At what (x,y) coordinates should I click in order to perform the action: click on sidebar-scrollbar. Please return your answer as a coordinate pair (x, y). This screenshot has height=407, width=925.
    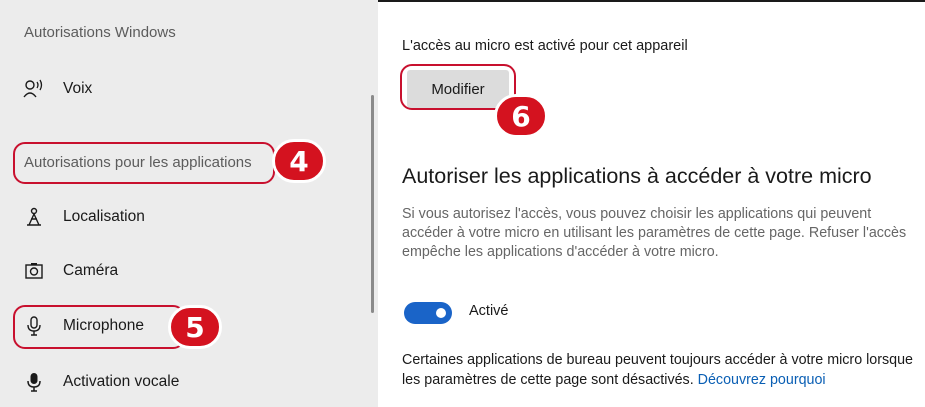
    Looking at the image, I should click on (372, 204).